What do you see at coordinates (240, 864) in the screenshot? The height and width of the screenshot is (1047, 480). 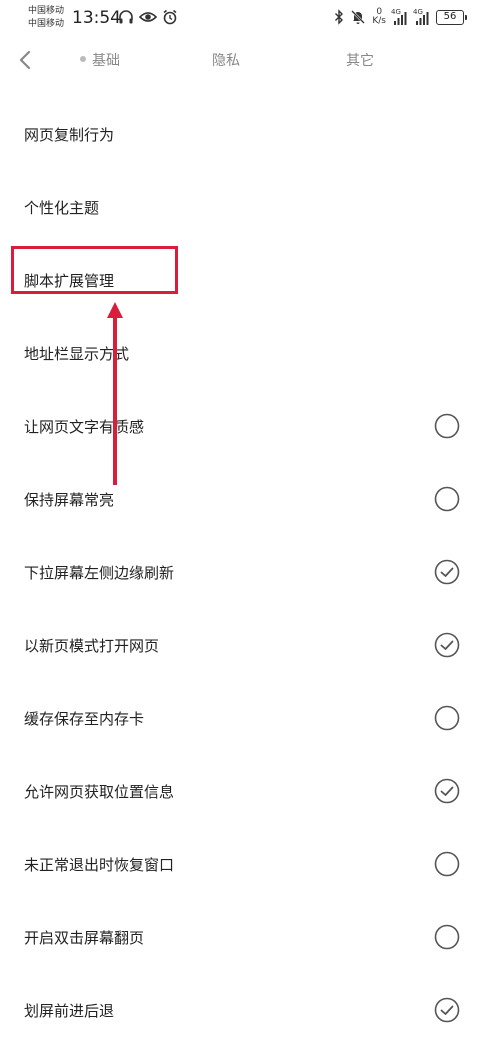 I see `setting-restore-windows: 未正常退出时恢复窗口` at bounding box center [240, 864].